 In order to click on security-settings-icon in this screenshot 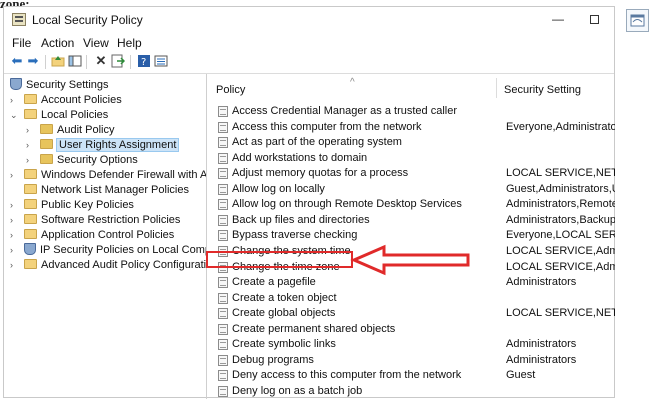, I will do `click(16, 84)`.